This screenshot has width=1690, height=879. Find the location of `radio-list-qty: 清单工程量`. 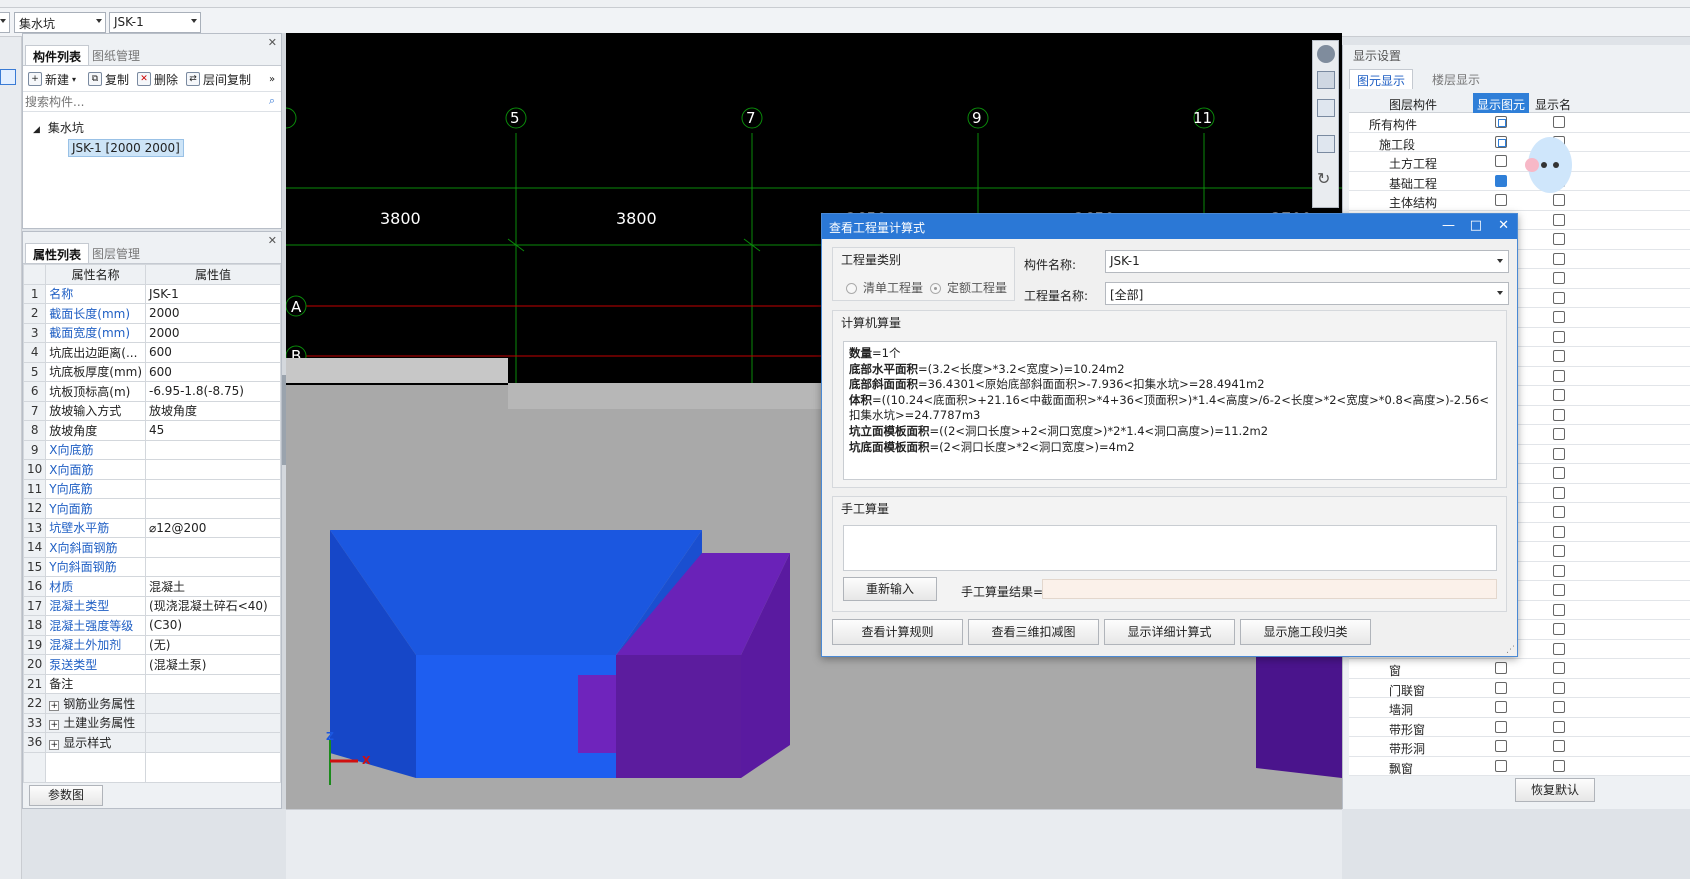

radio-list-qty: 清单工程量 is located at coordinates (884, 287).